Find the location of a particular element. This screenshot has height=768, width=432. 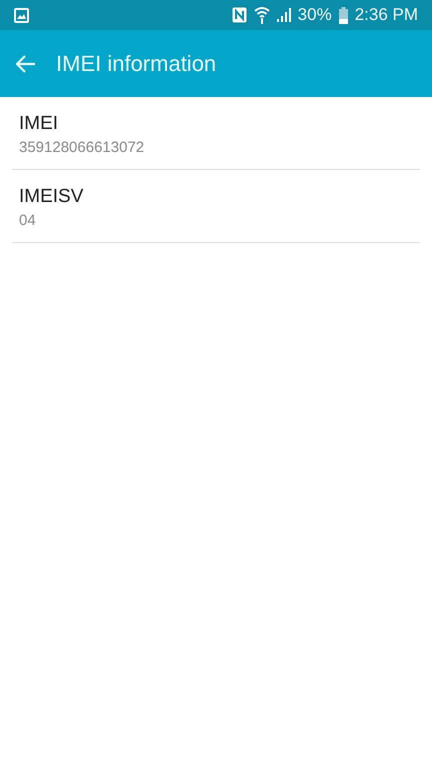

clock-time: 2:36 PM is located at coordinates (386, 15).